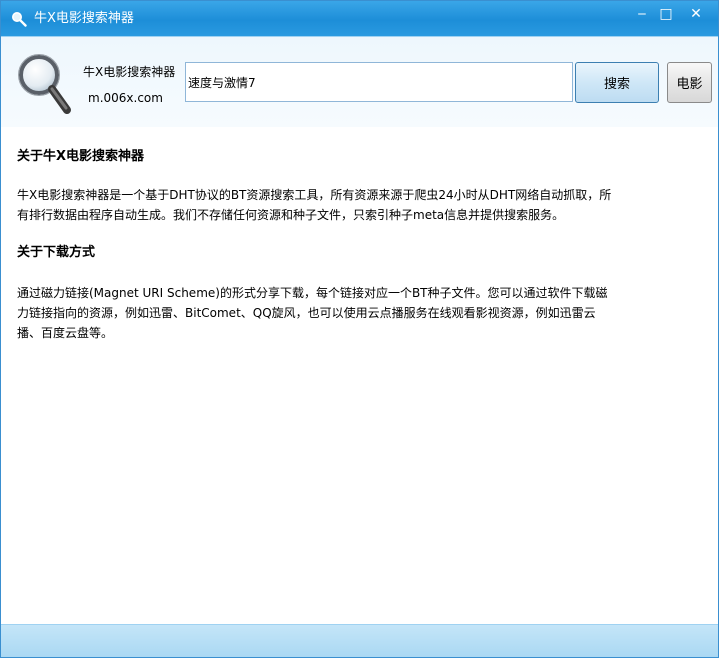 This screenshot has width=719, height=658. Describe the element at coordinates (56, 252) in the screenshot. I see `download-title: 关于下载方式` at that location.